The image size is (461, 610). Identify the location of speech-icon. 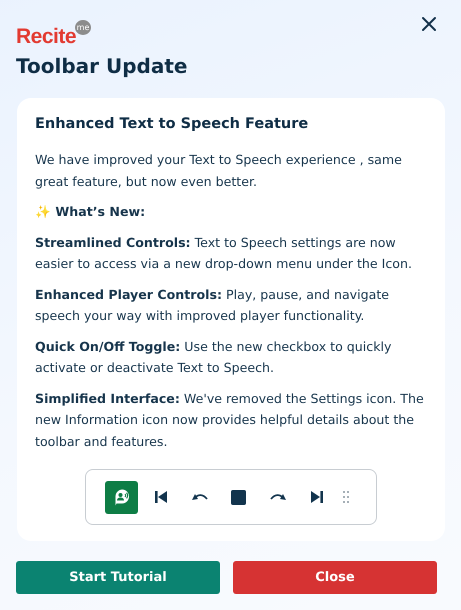
(121, 497).